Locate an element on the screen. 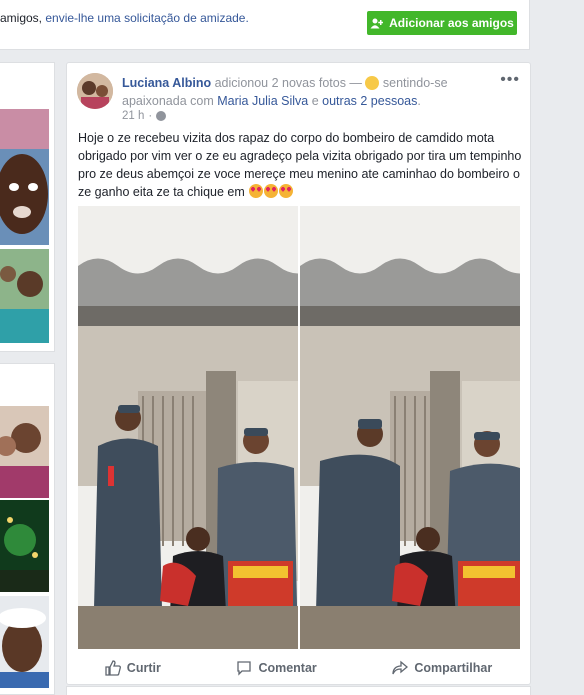  ellipsis-icon: ••• is located at coordinates (510, 80).